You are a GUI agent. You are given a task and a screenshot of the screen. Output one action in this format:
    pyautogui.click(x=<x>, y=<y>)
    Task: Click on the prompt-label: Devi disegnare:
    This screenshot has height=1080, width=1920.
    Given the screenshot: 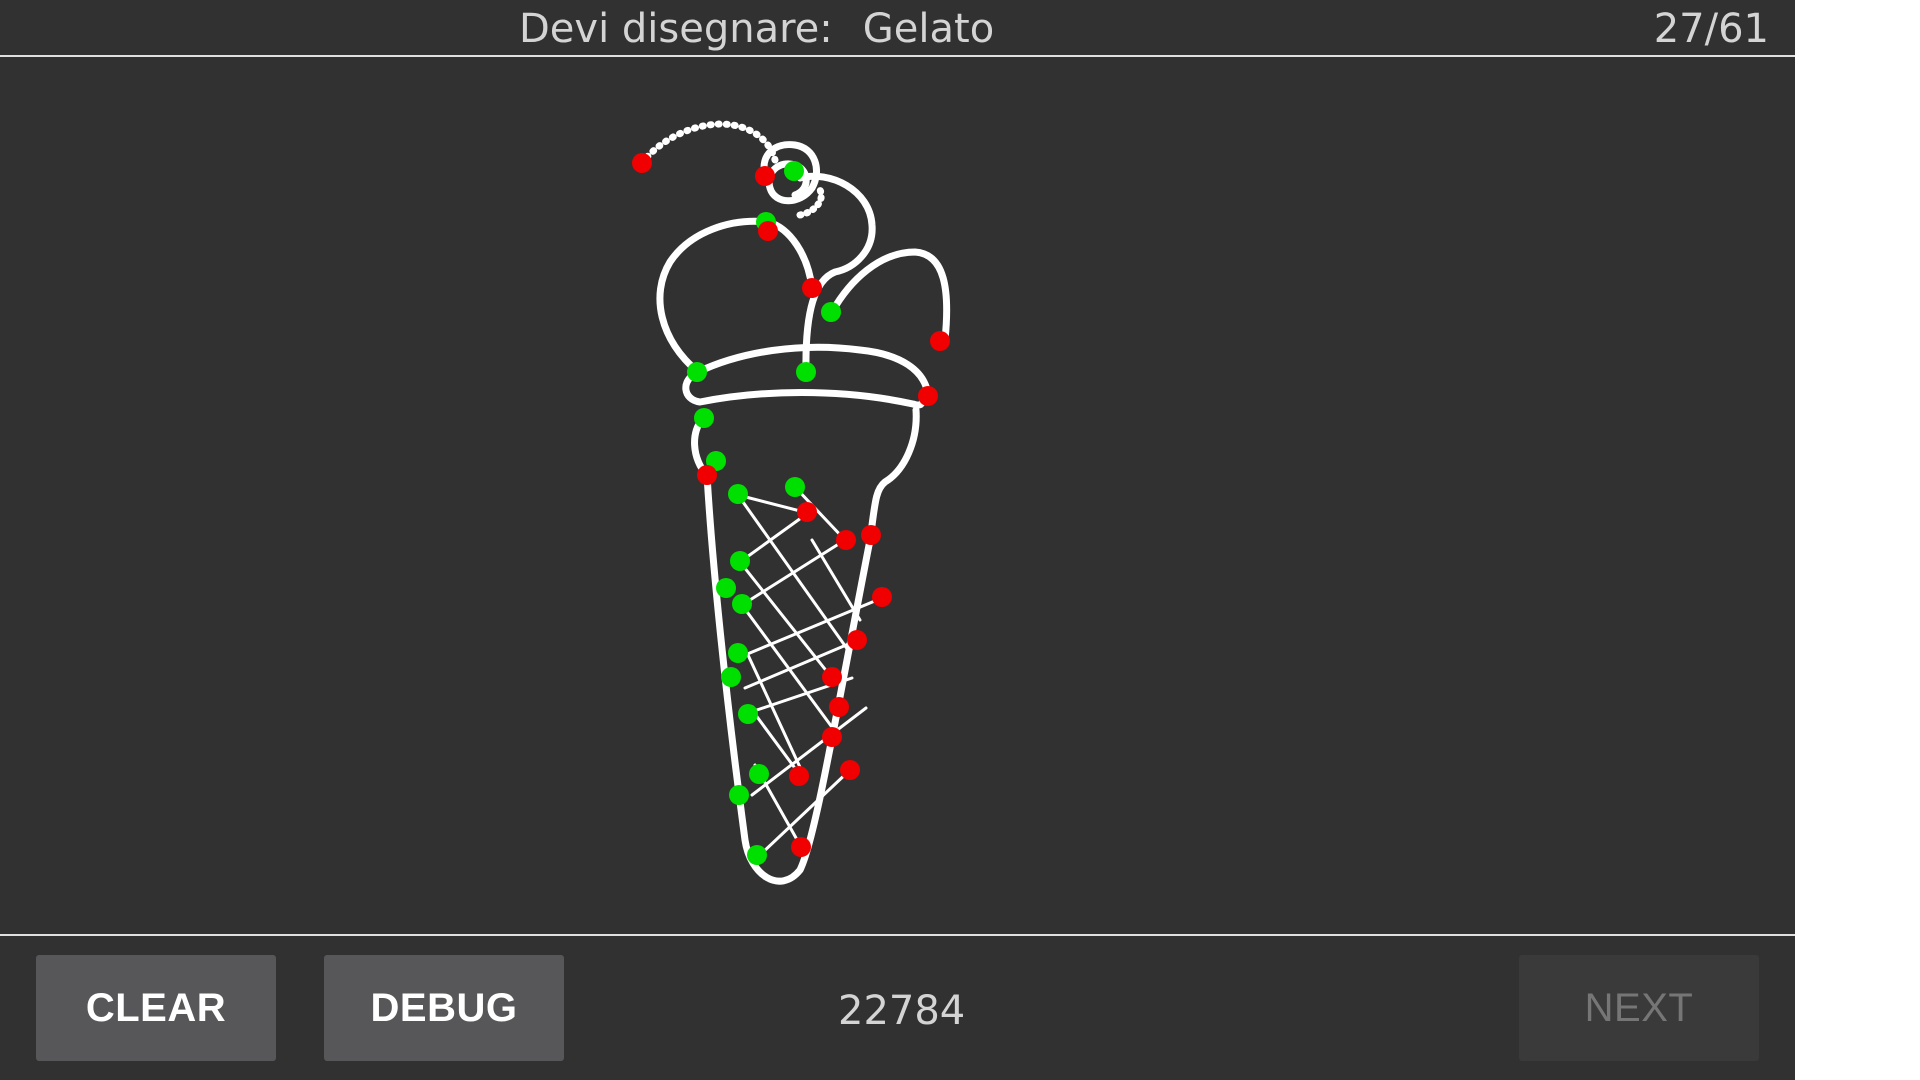 What is the action you would take?
    pyautogui.click(x=676, y=29)
    